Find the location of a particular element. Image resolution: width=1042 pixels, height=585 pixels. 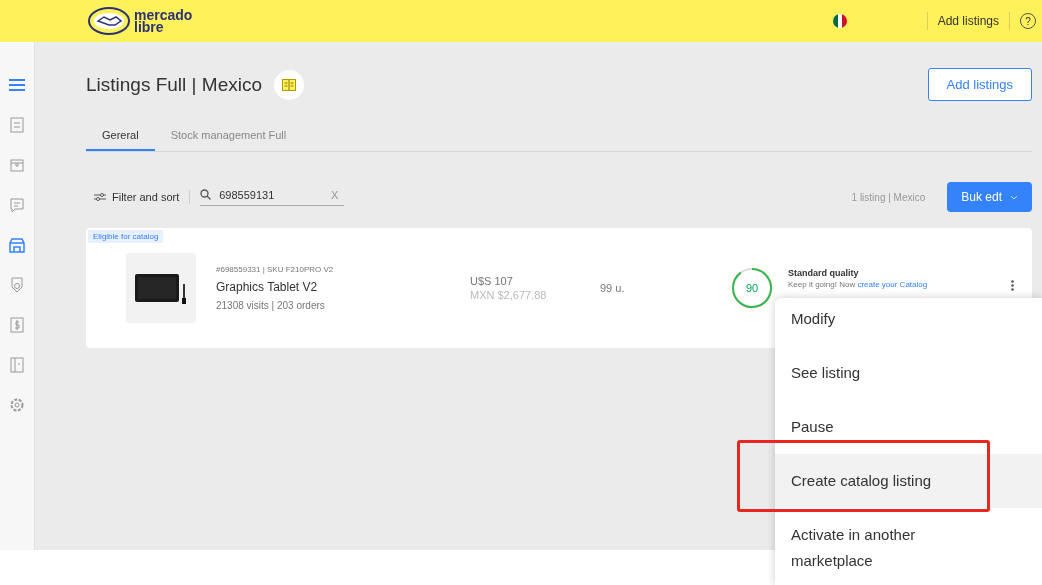

menu-item: Activate in another marketplace is located at coordinates (871, 545).